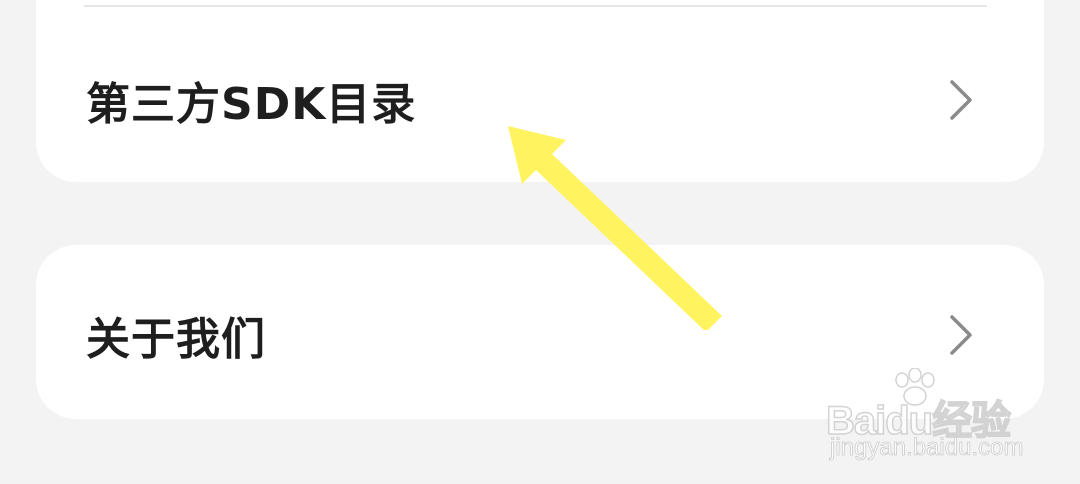 Image resolution: width=1080 pixels, height=484 pixels. What do you see at coordinates (925, 418) in the screenshot?
I see `watermark: Baidu经验 jingyan.baidu.com` at bounding box center [925, 418].